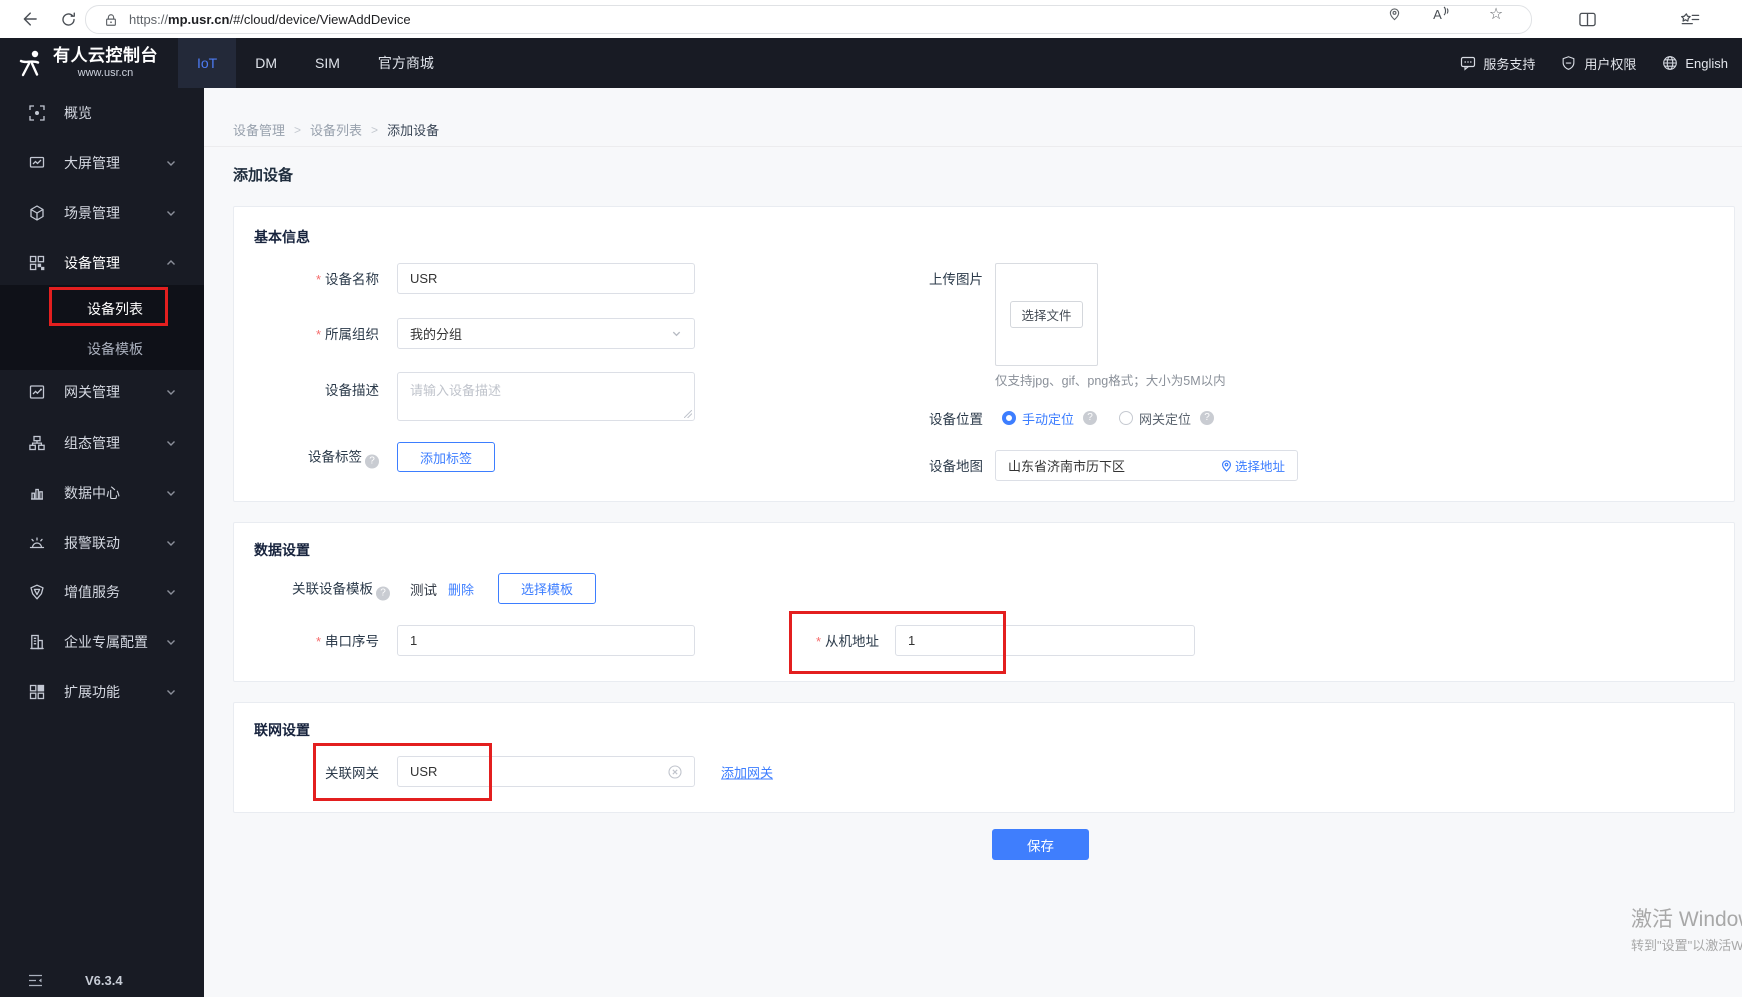  I want to click on upload-hint: 仅支持jpg、gif、png格式；大小为5M以内, so click(1110, 381).